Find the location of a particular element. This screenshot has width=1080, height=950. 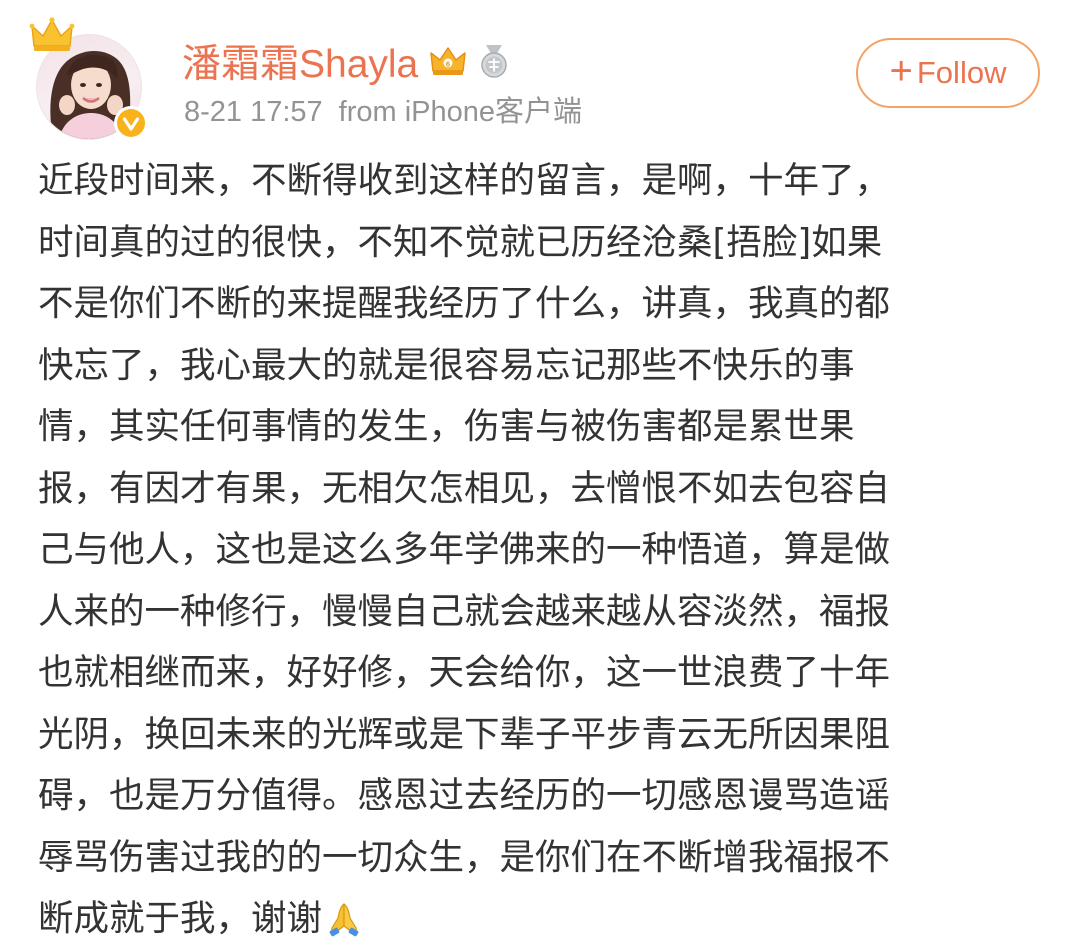

follow-button: + Follow is located at coordinates (948, 73).